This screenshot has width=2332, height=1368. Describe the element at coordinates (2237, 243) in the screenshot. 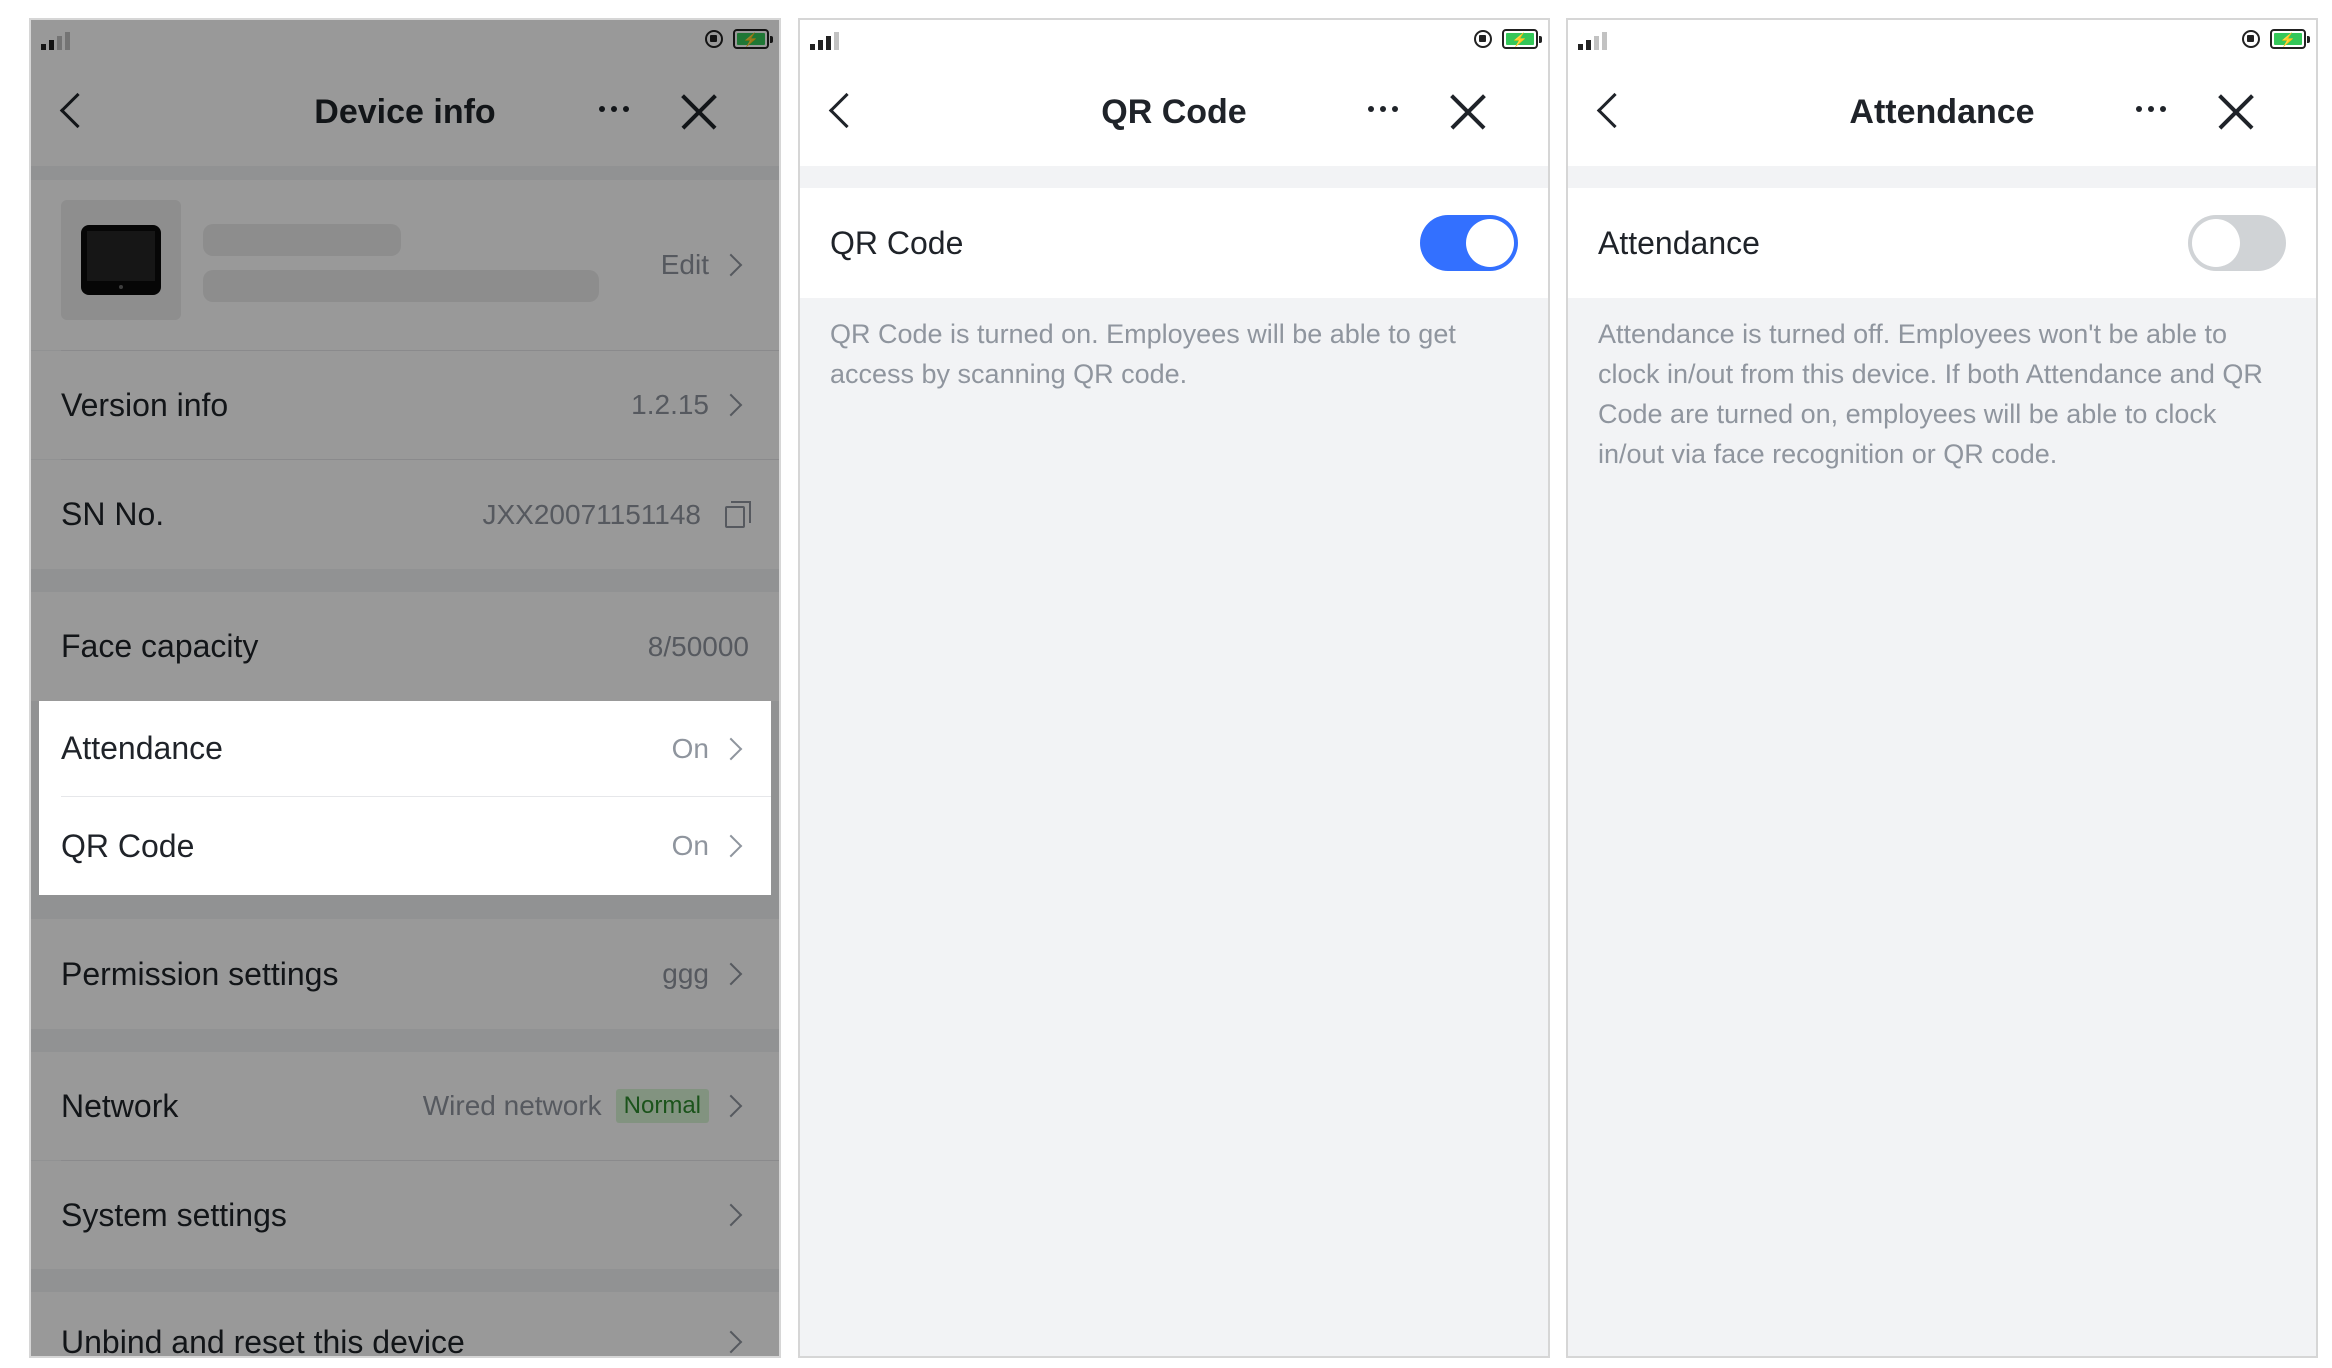

I see `attendance-toggle` at that location.